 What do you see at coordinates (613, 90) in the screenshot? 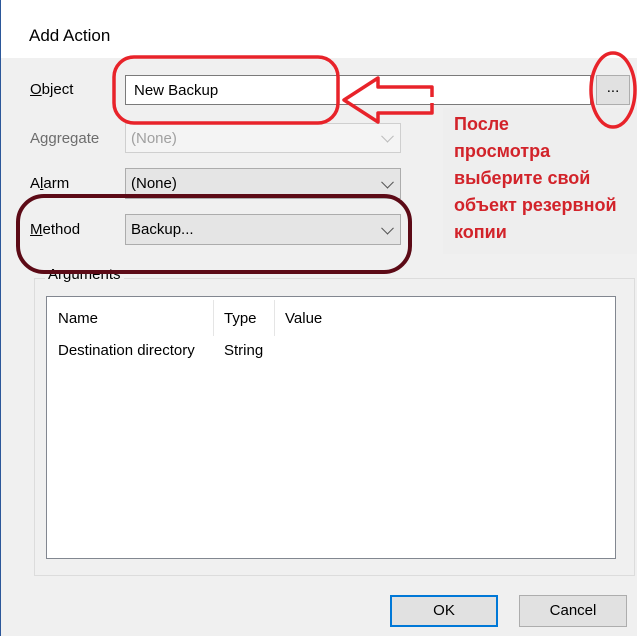
I see `browse-highlight-ring` at bounding box center [613, 90].